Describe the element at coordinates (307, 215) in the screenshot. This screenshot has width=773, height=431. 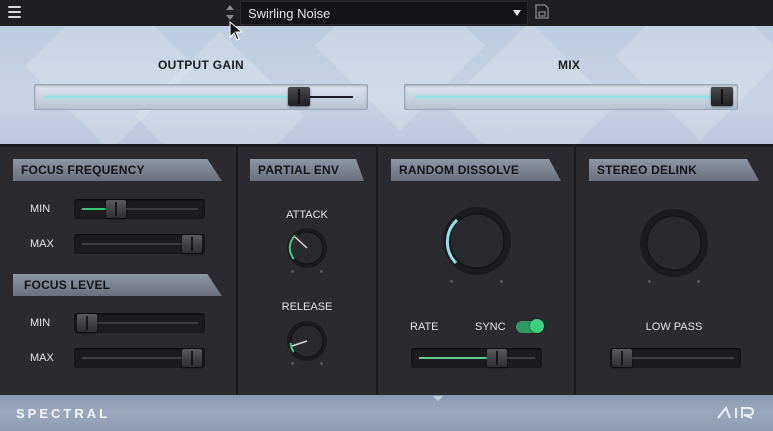
I see `attack-label: ATTACK` at that location.